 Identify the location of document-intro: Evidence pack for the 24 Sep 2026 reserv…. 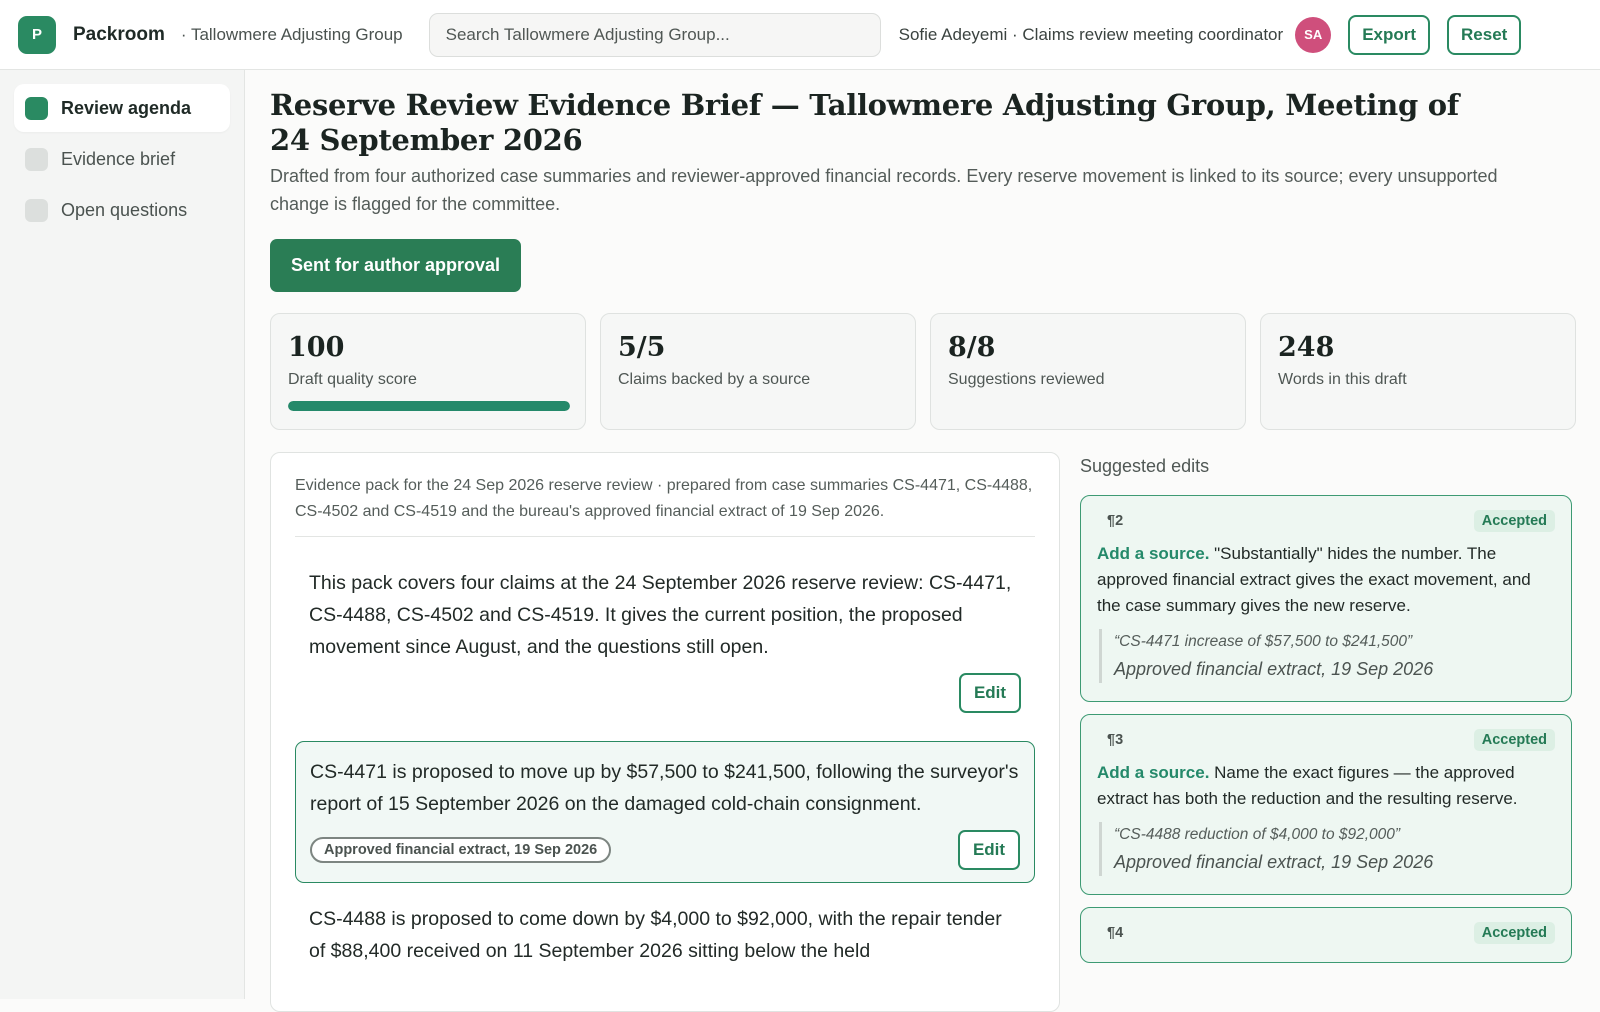
(665, 505).